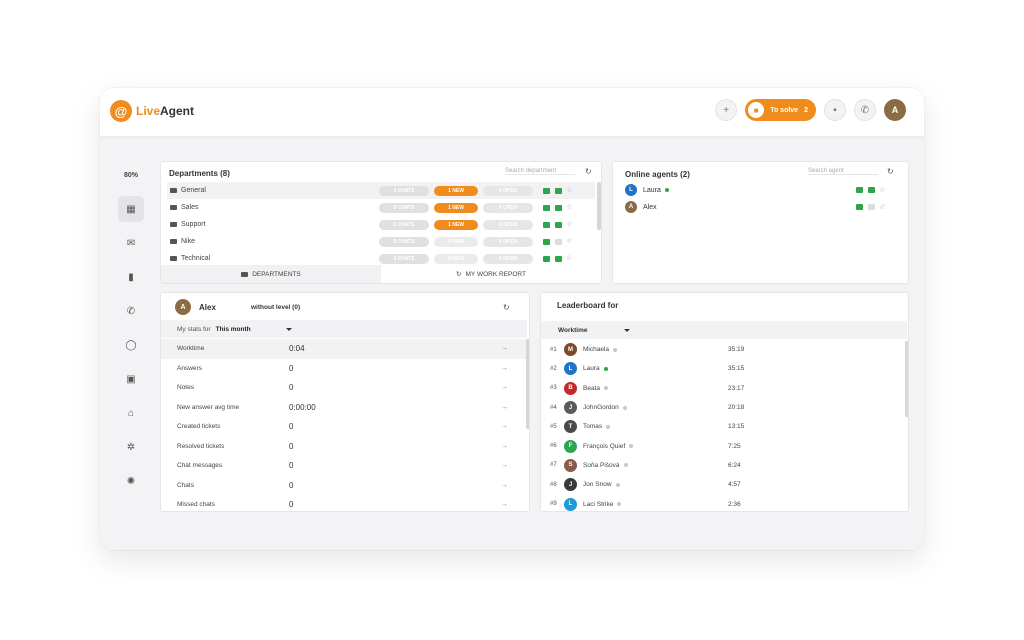  What do you see at coordinates (131, 379) in the screenshot?
I see `sidebar-item-contacts: ▣` at bounding box center [131, 379].